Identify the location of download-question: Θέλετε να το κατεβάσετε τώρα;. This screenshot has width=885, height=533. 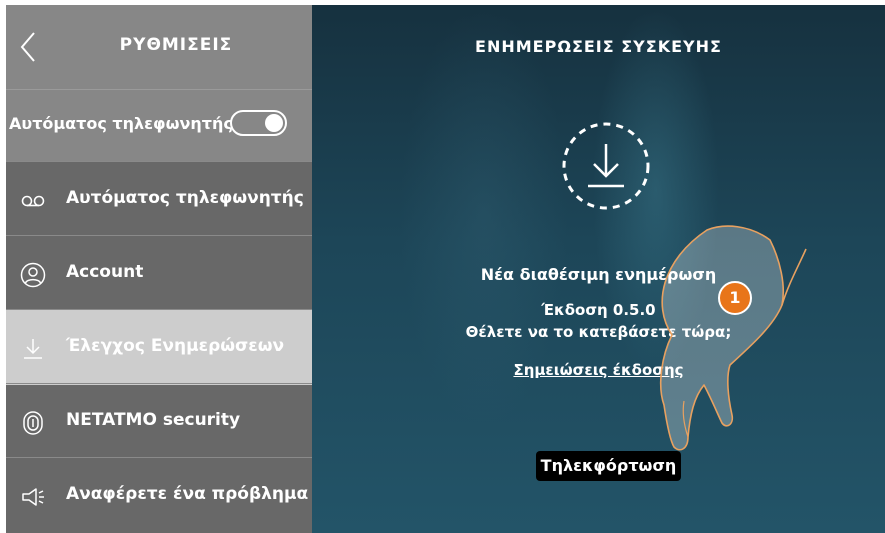
(598, 332).